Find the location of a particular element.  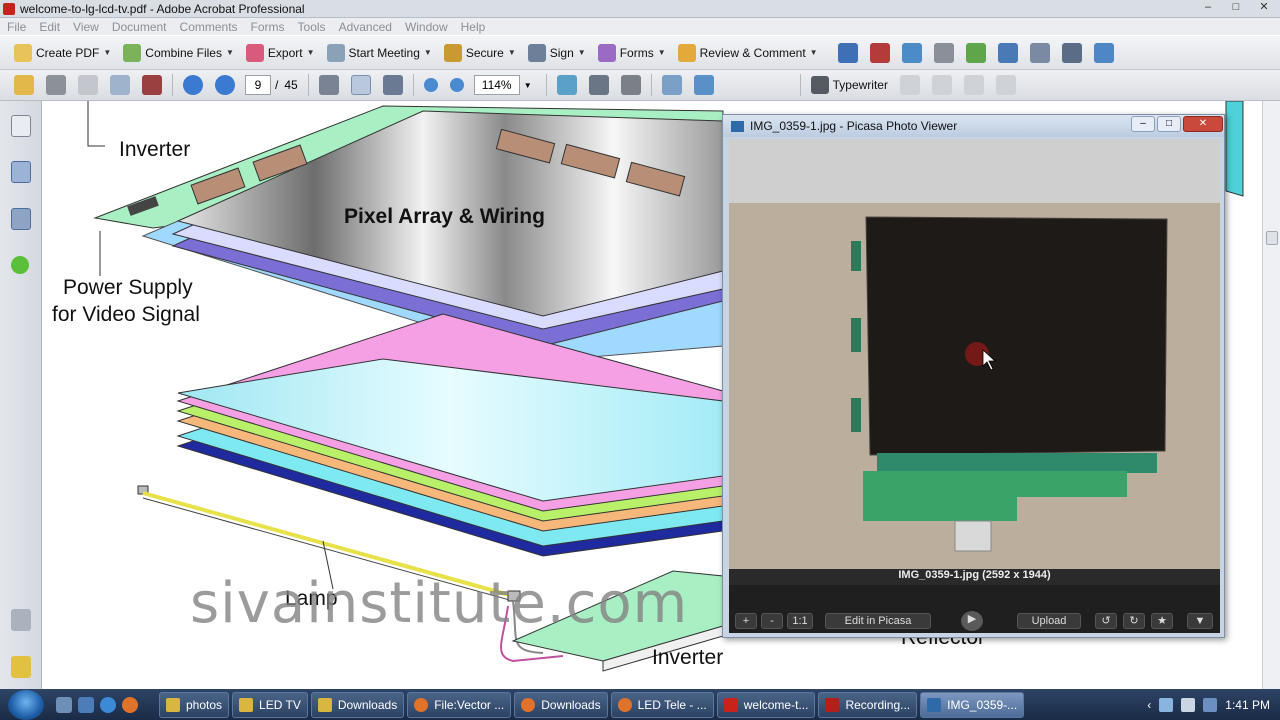

comments-icon is located at coordinates (21, 667).